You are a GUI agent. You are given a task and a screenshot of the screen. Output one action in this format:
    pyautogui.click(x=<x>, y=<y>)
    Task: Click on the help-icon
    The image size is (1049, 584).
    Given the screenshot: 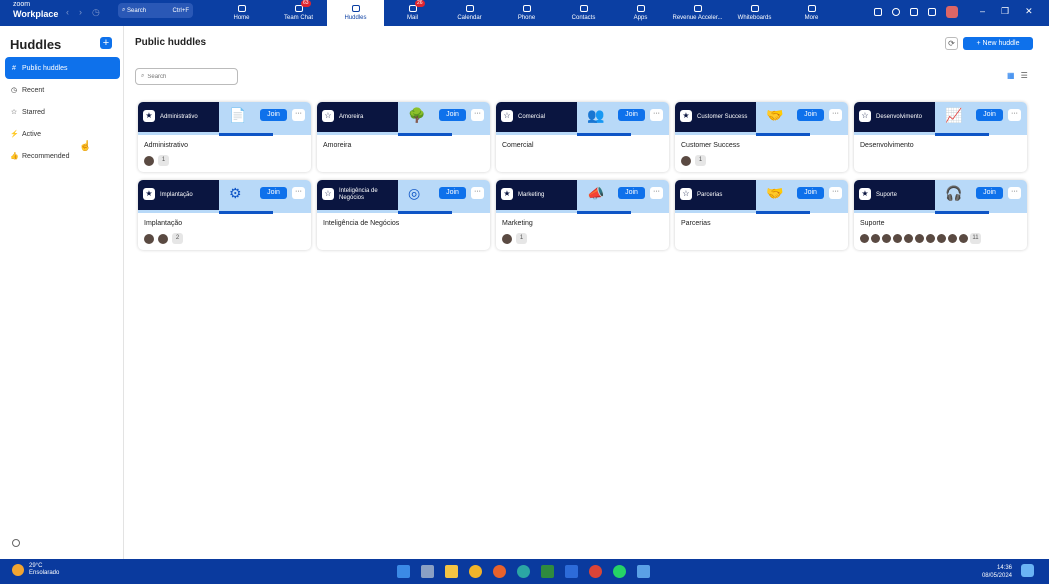 What is the action you would take?
    pyautogui.click(x=896, y=12)
    